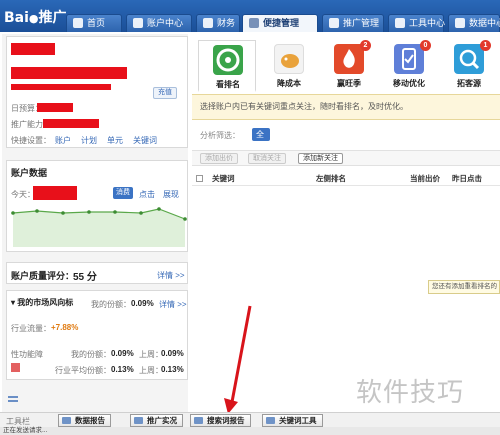  What do you see at coordinates (78, 23) in the screenshot?
I see `home-icon` at bounding box center [78, 23].